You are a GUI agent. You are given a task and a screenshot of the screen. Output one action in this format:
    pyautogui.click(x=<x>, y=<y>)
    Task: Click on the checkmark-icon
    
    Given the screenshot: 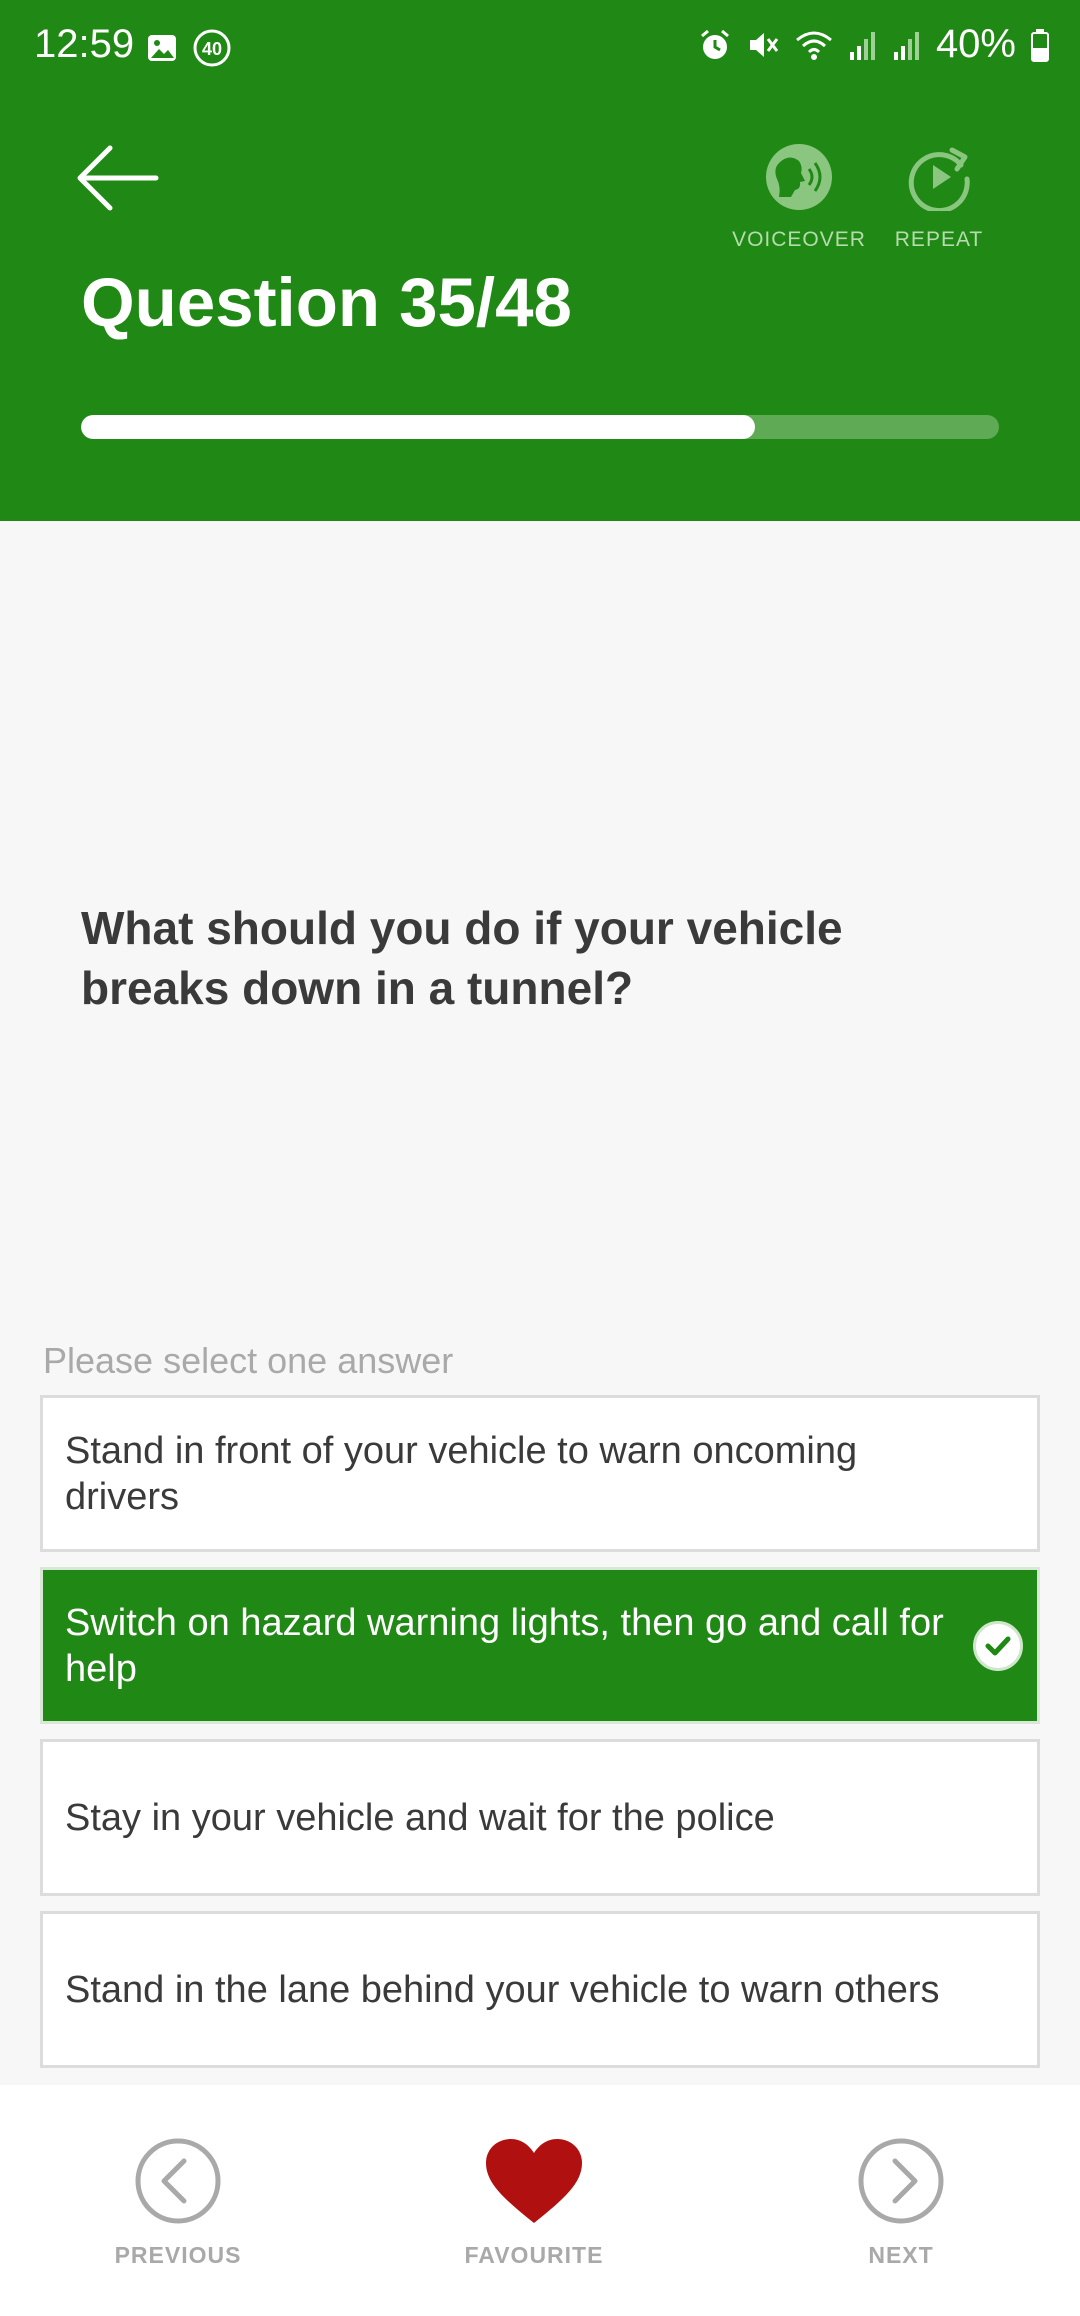 What is the action you would take?
    pyautogui.click(x=998, y=1645)
    